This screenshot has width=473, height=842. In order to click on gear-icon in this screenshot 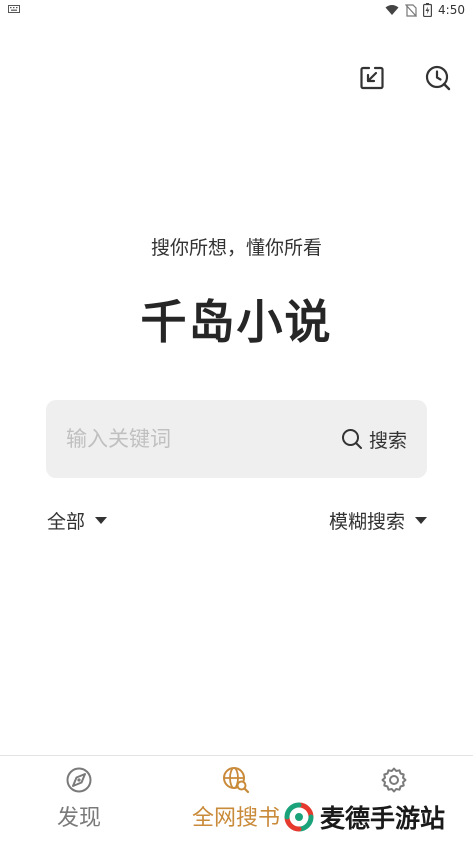, I will do `click(394, 780)`.